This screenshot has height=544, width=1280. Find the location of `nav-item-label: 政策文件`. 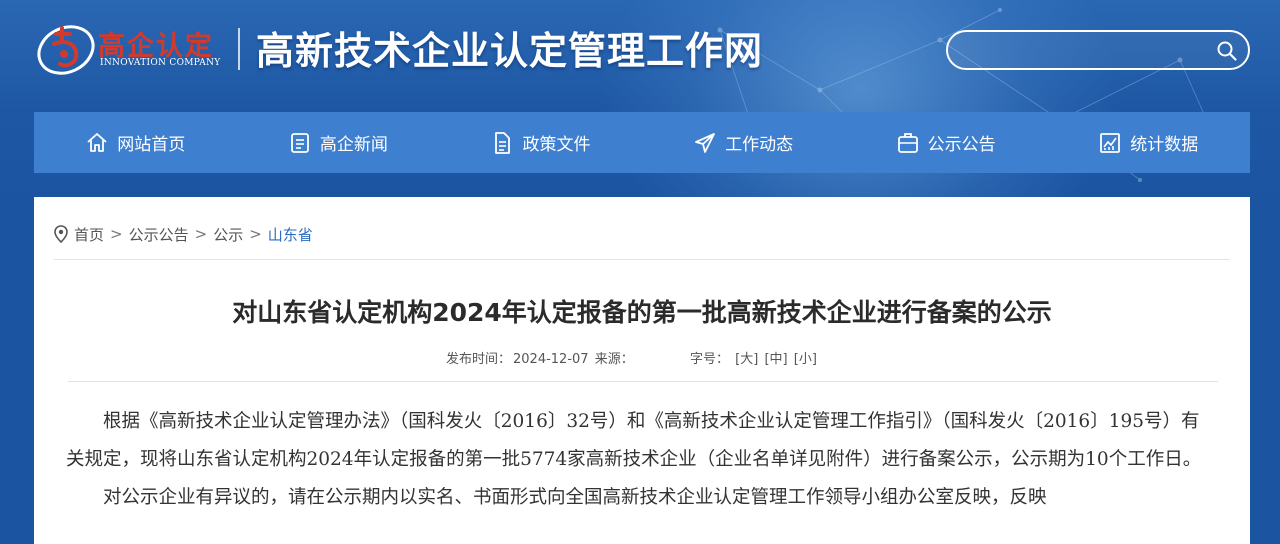

nav-item-label: 政策文件 is located at coordinates (556, 145).